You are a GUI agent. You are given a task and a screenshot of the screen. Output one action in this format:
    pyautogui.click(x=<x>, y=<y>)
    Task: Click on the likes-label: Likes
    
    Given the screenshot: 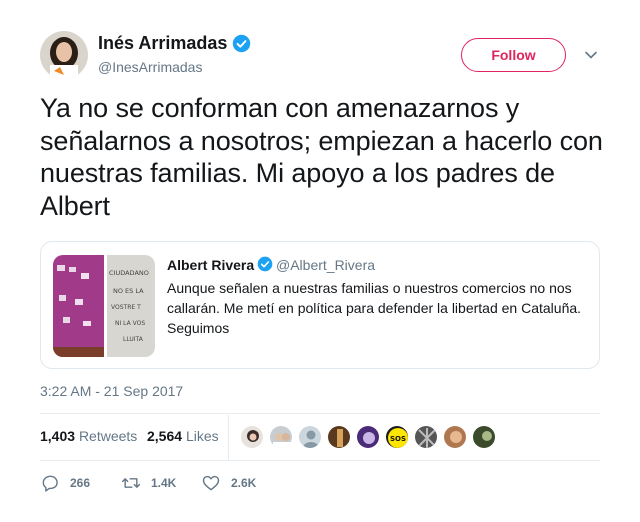 What is the action you would take?
    pyautogui.click(x=202, y=436)
    